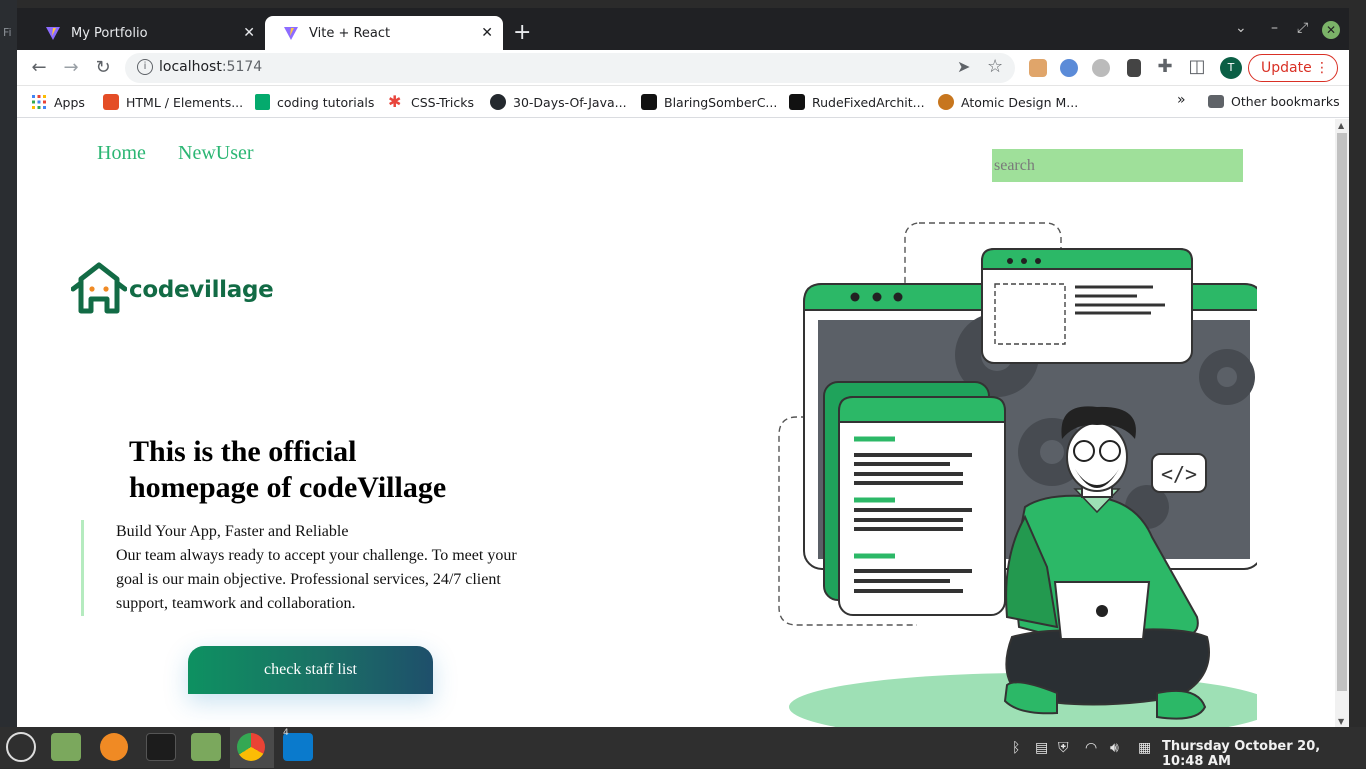 This screenshot has width=1366, height=769. I want to click on bookmark-apps: Apps, so click(58, 102).